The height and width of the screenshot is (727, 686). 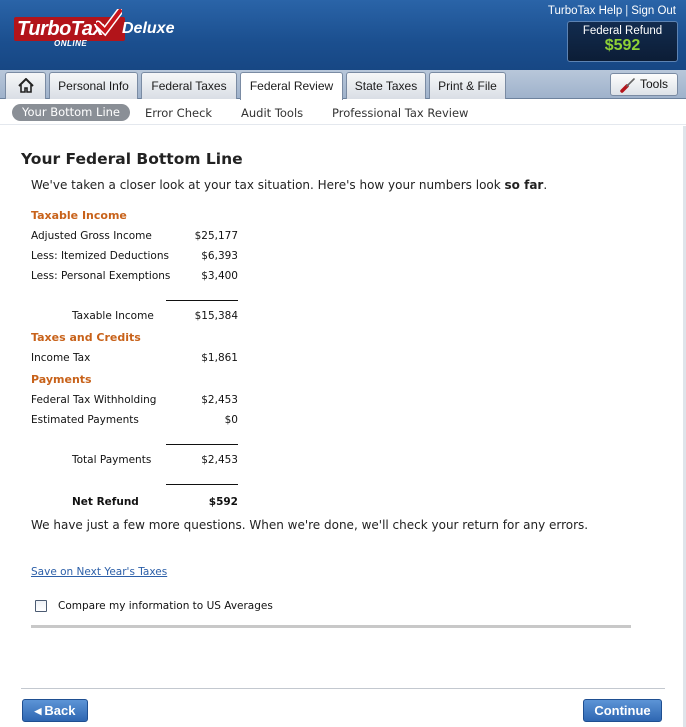 I want to click on summary-row-net-refund: Net Refund $592, so click(x=134, y=503).